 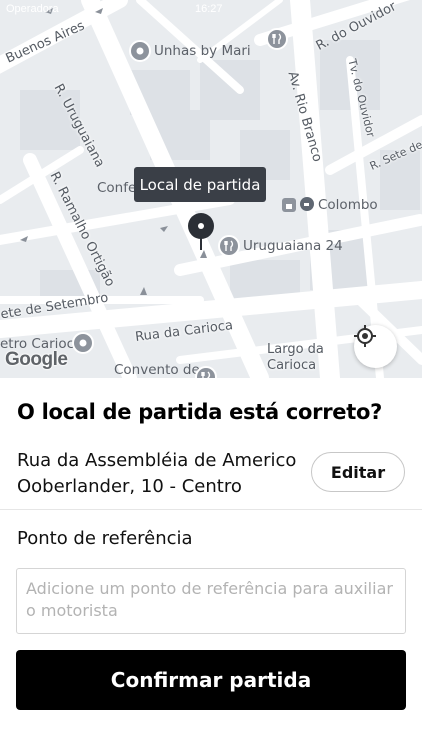 I want to click on google-logo: Google, so click(x=36, y=359).